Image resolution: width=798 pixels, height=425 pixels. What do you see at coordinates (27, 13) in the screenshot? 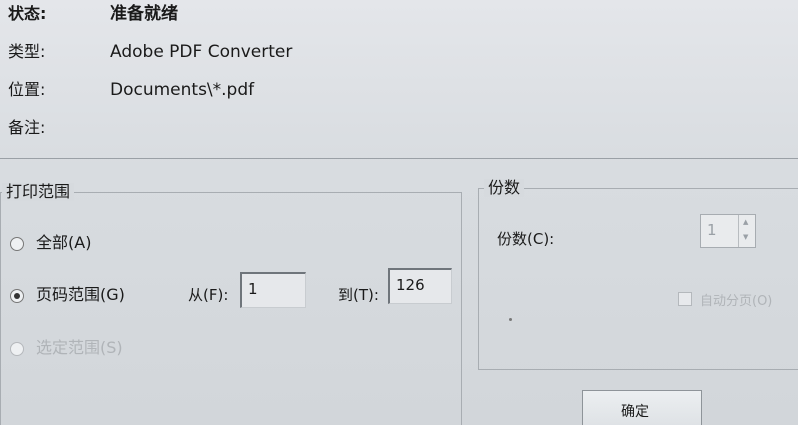
I see `status-label: 状态:` at bounding box center [27, 13].